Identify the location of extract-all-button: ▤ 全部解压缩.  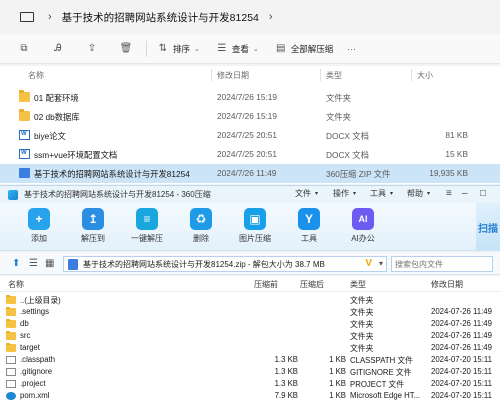
(304, 49).